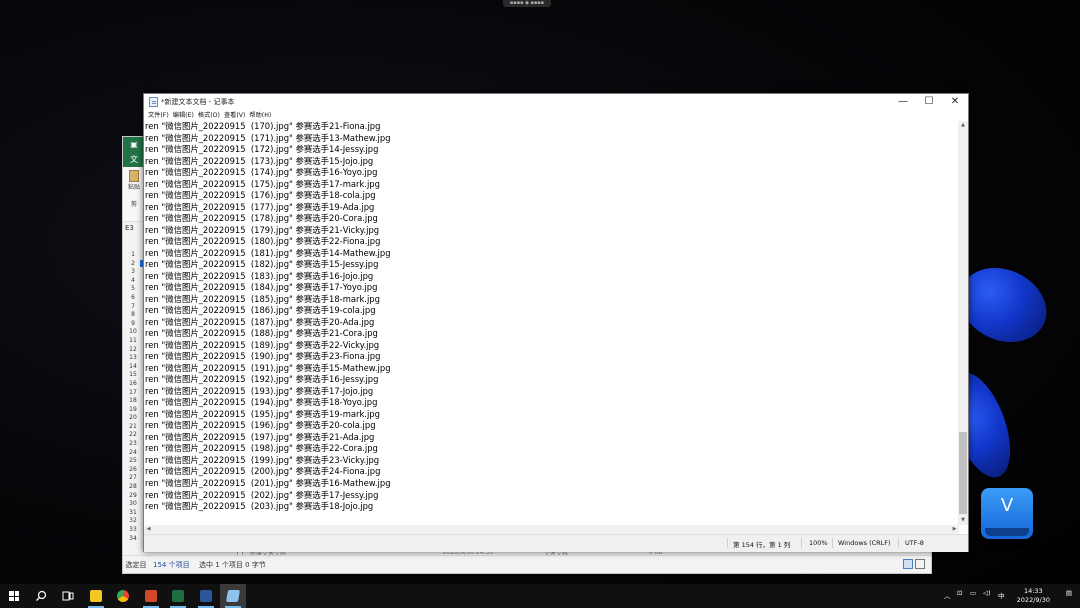 This screenshot has height=608, width=1080. Describe the element at coordinates (133, 272) in the screenshot. I see `row-header: 3` at that location.